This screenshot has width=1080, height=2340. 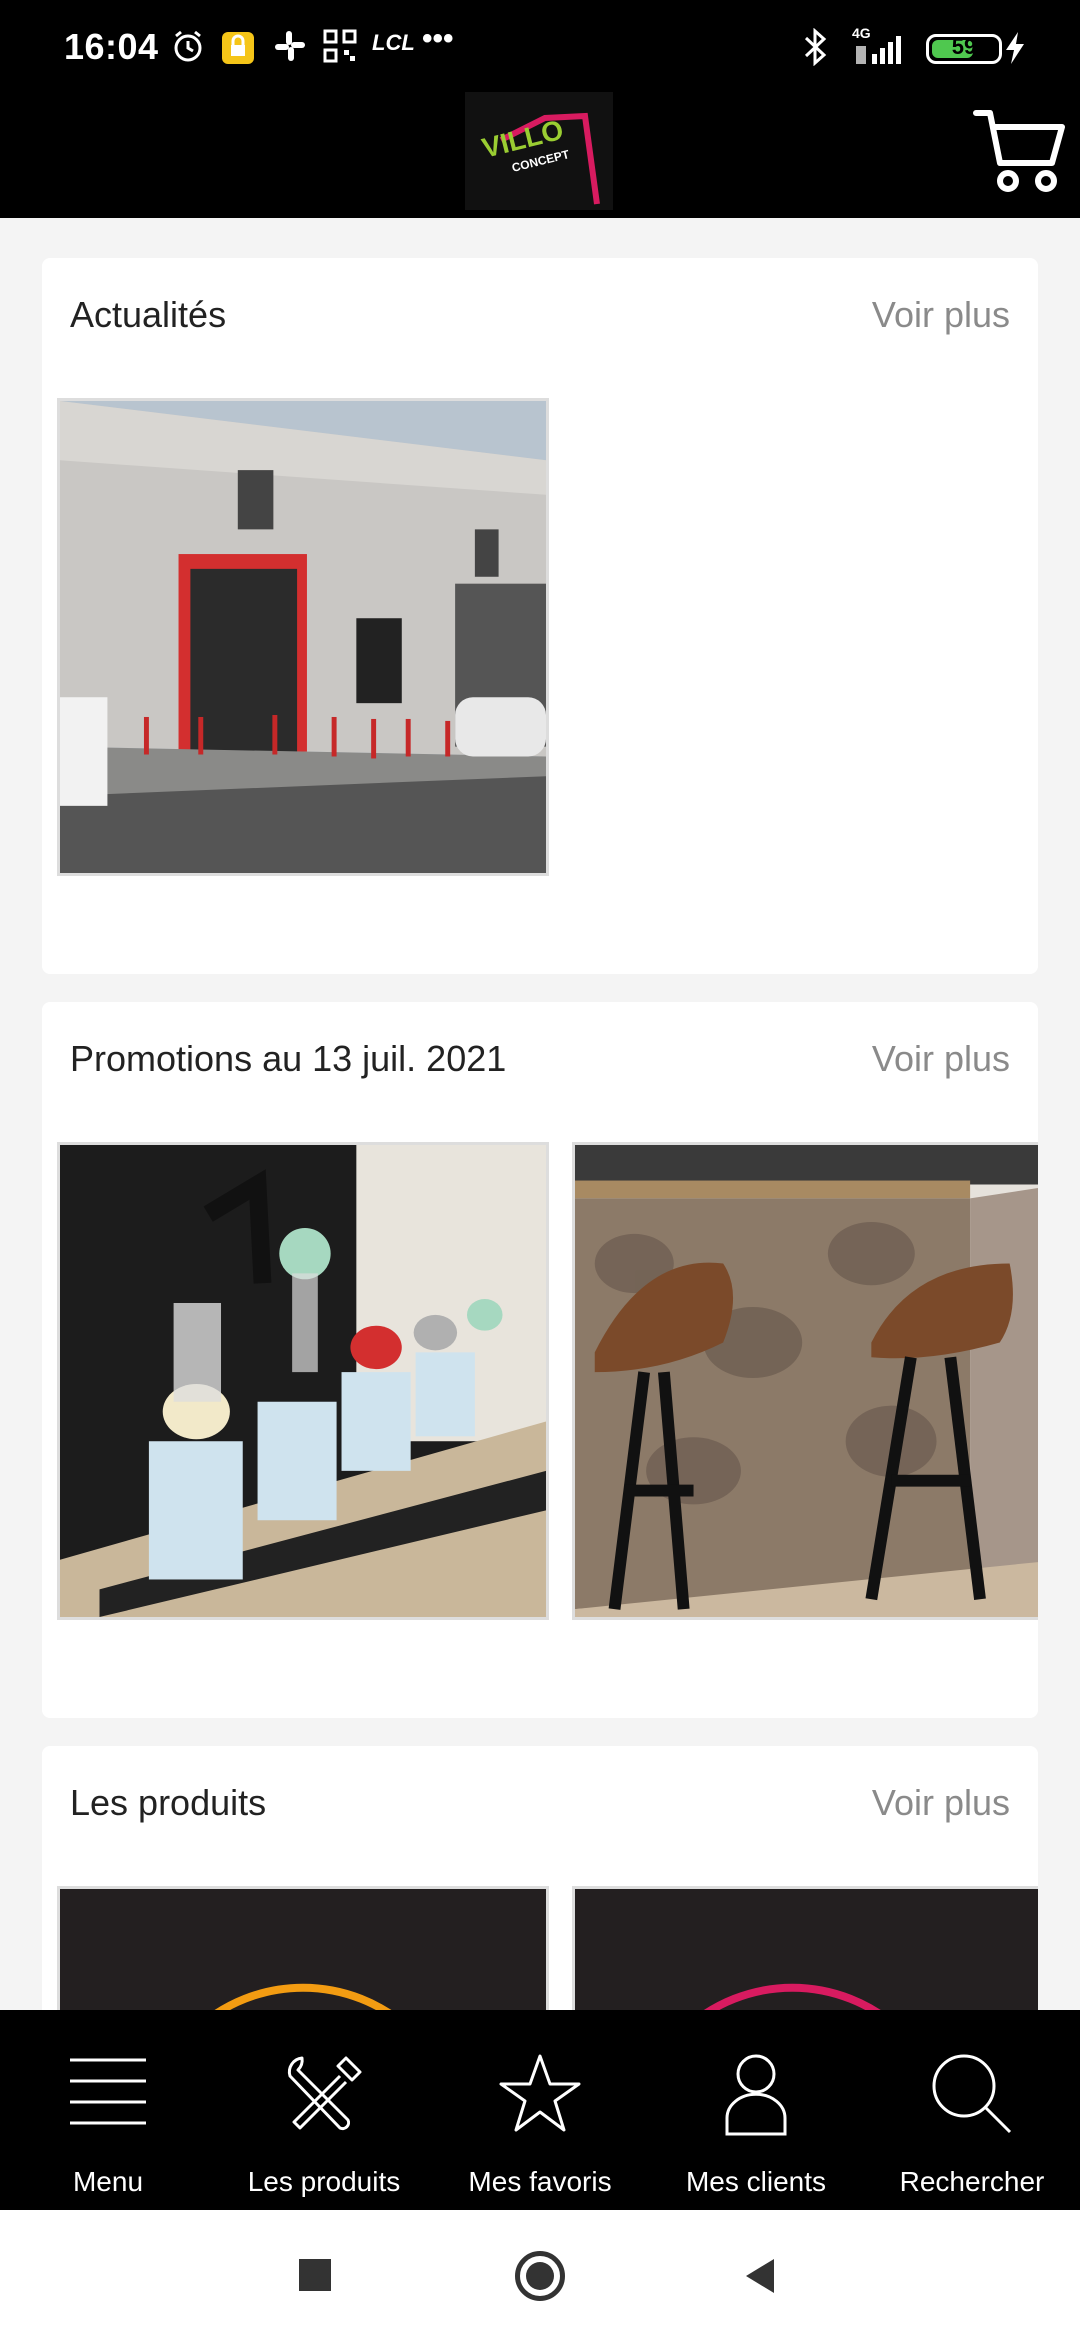 I want to click on section-title: Actualités, so click(x=148, y=314).